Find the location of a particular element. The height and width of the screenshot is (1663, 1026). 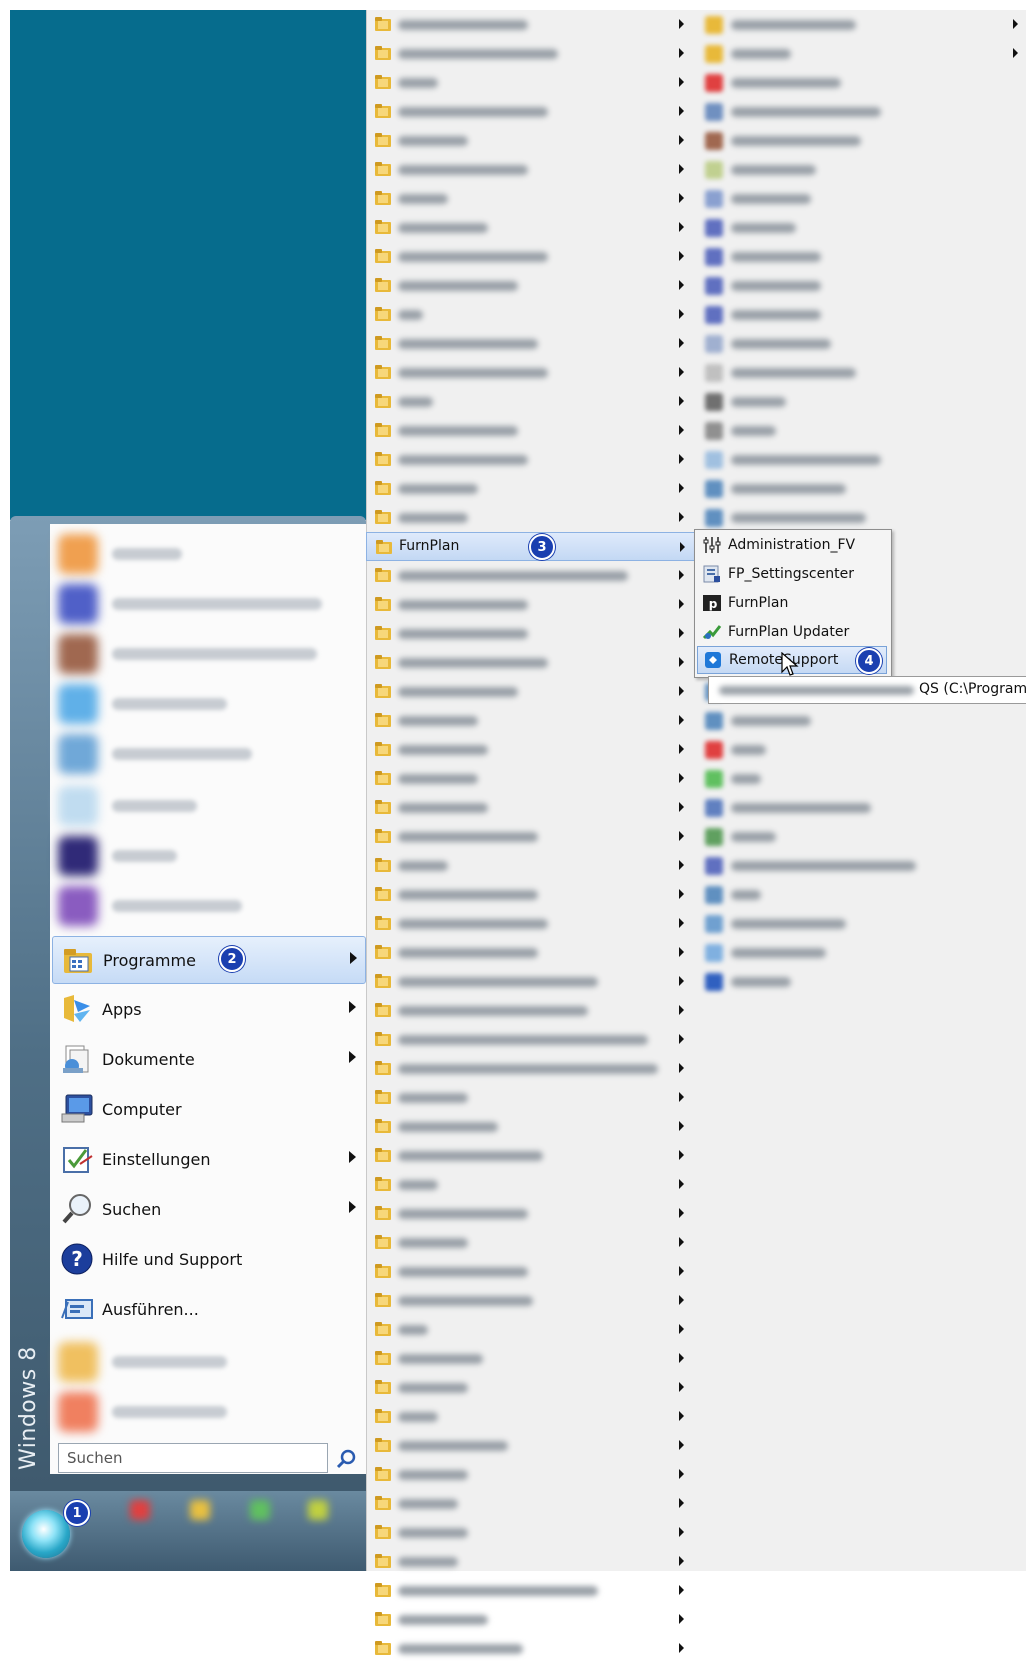

submenu-item-fp-settingscenter: FP_Settingscenter is located at coordinates (792, 574).